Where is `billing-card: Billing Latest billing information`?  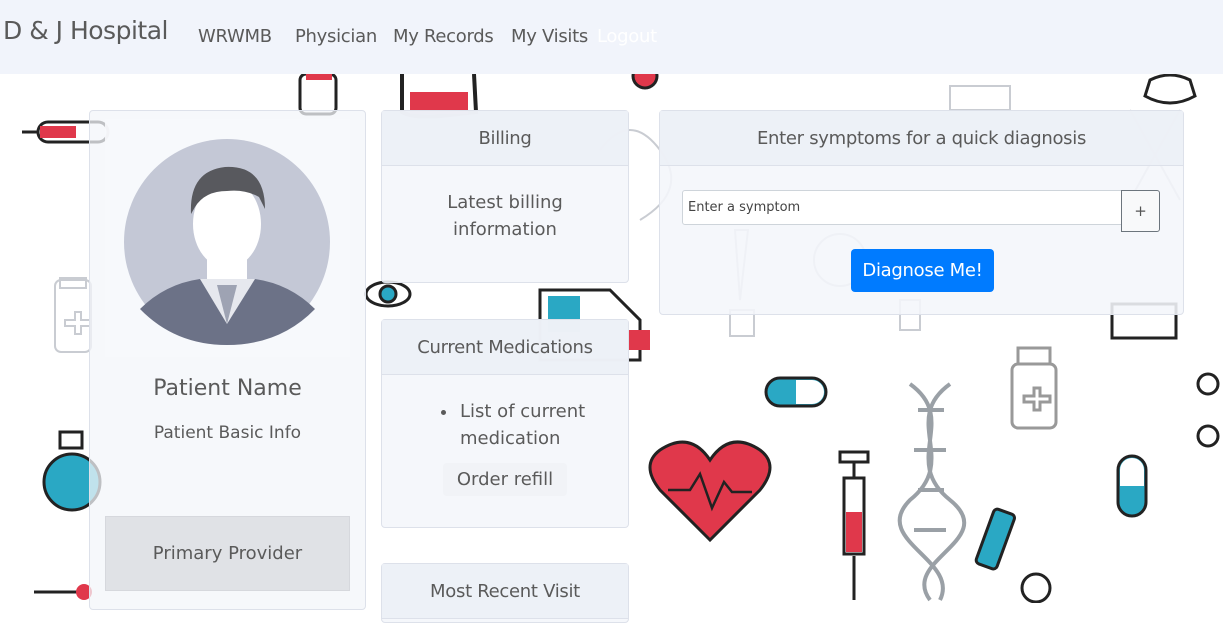
billing-card: Billing Latest billing information is located at coordinates (505, 196).